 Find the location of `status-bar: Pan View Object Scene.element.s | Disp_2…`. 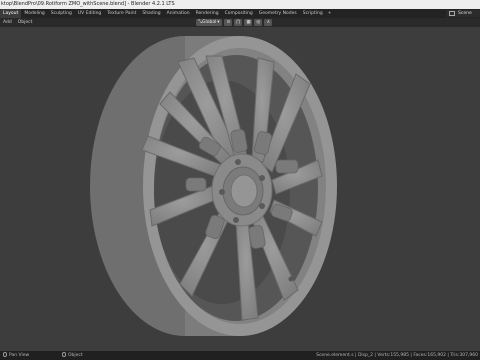

status-bar: Pan View Object Scene.element.s | Disp_2… is located at coordinates (240, 355).